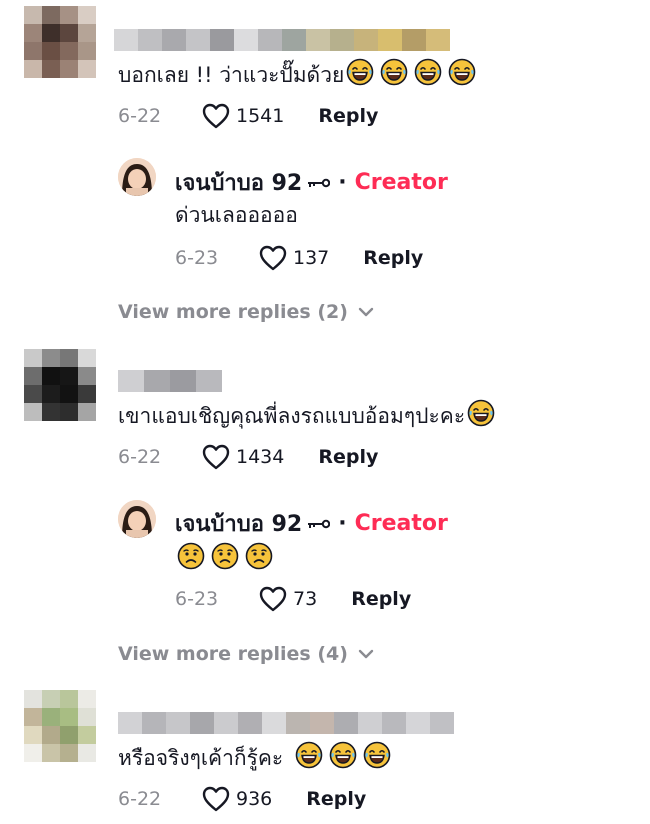  Describe the element at coordinates (233, 654) in the screenshot. I see `view-more-label: View more replies (4)` at that location.